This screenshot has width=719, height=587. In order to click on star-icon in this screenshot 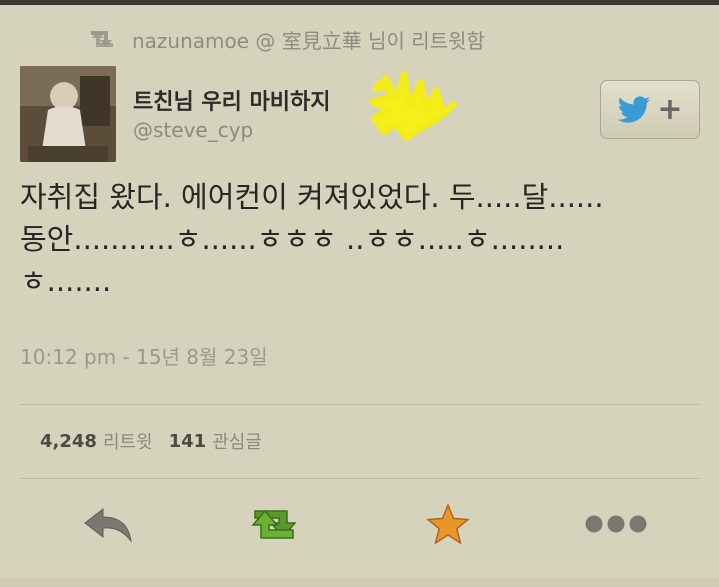, I will do `click(448, 524)`.